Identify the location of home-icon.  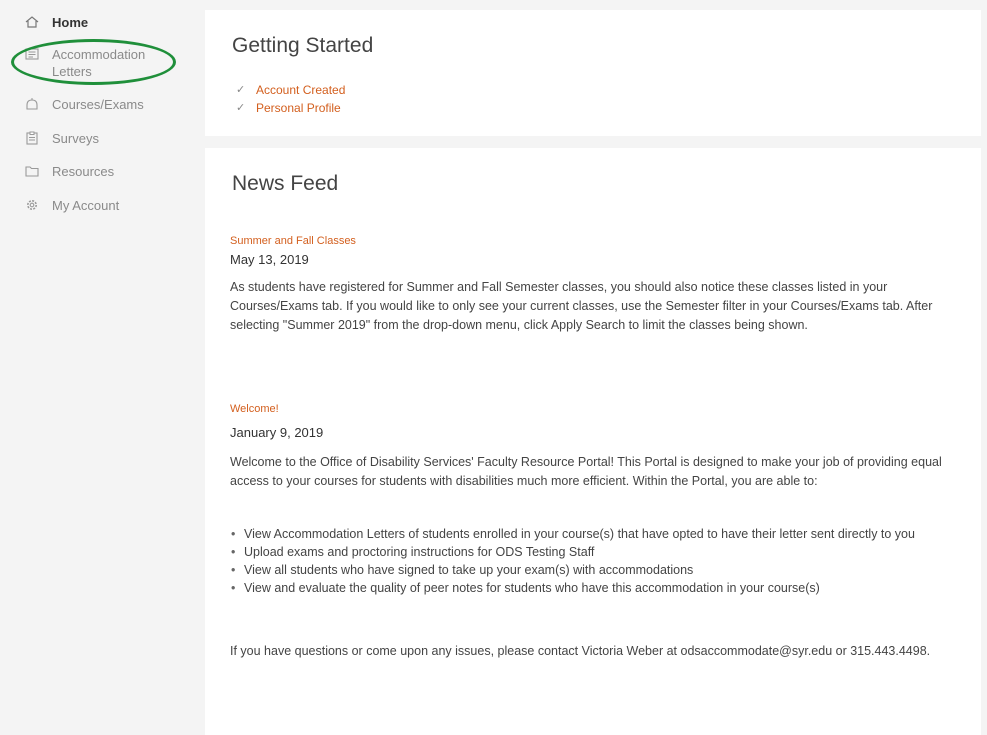
(32, 22).